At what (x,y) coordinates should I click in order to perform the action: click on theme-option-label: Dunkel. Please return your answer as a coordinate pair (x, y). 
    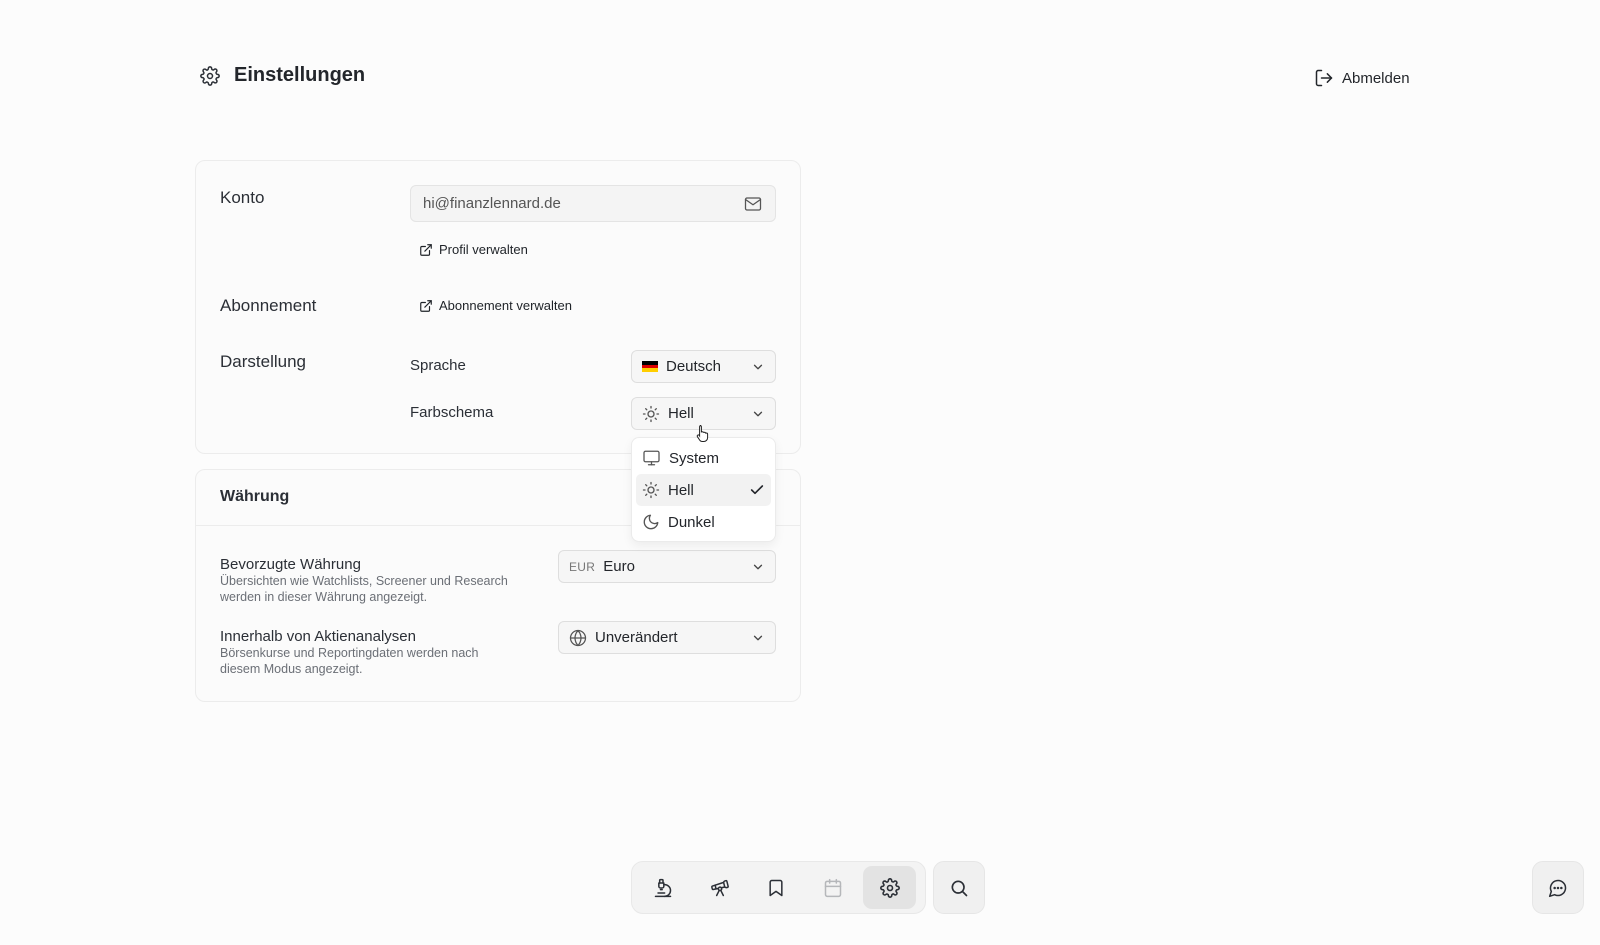
    Looking at the image, I should click on (691, 522).